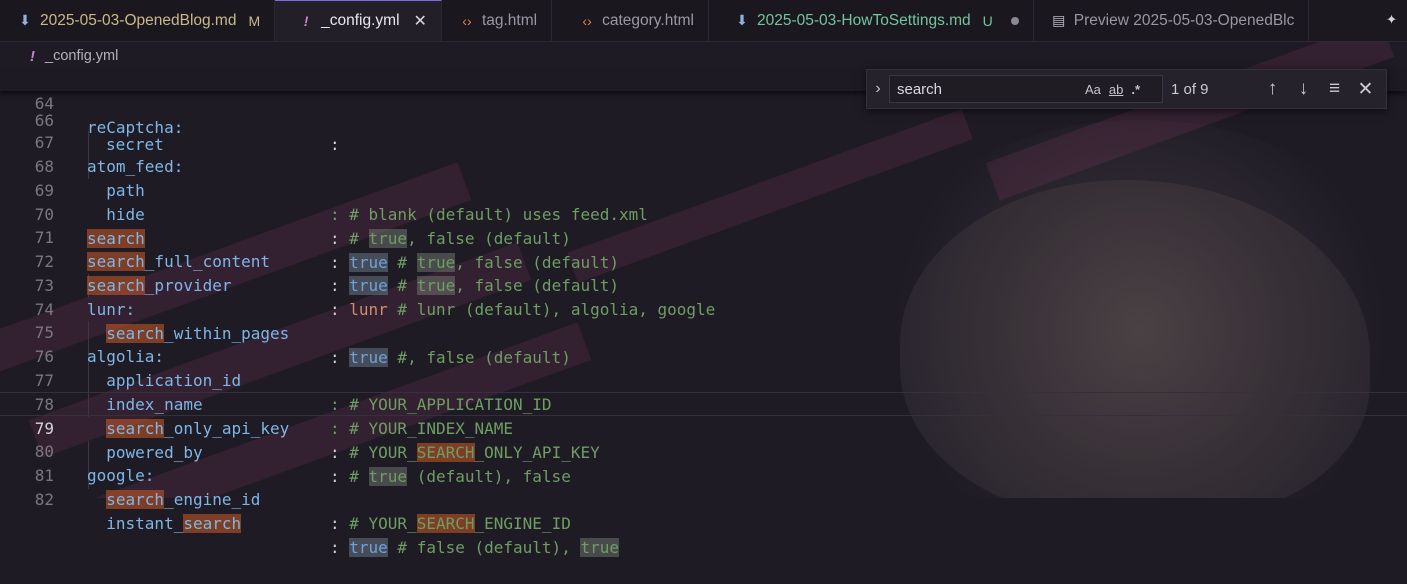 The width and height of the screenshot is (1407, 584). I want to click on tab-preview: ▤ Preview 2025-05-03-OpenedBlc, so click(1171, 20).